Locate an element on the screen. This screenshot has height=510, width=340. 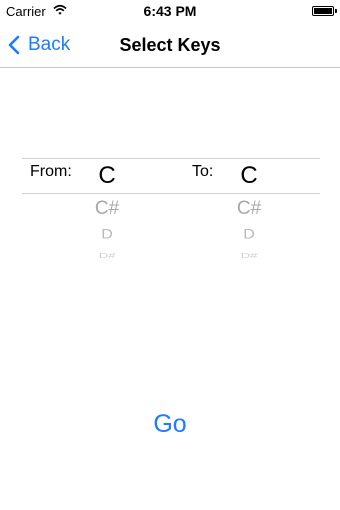
go-button: Go is located at coordinates (170, 424).